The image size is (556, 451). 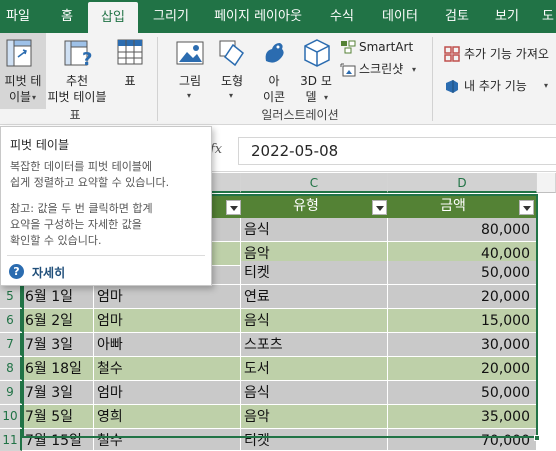 I want to click on recommended-pivot-icon: ?, so click(x=78, y=54).